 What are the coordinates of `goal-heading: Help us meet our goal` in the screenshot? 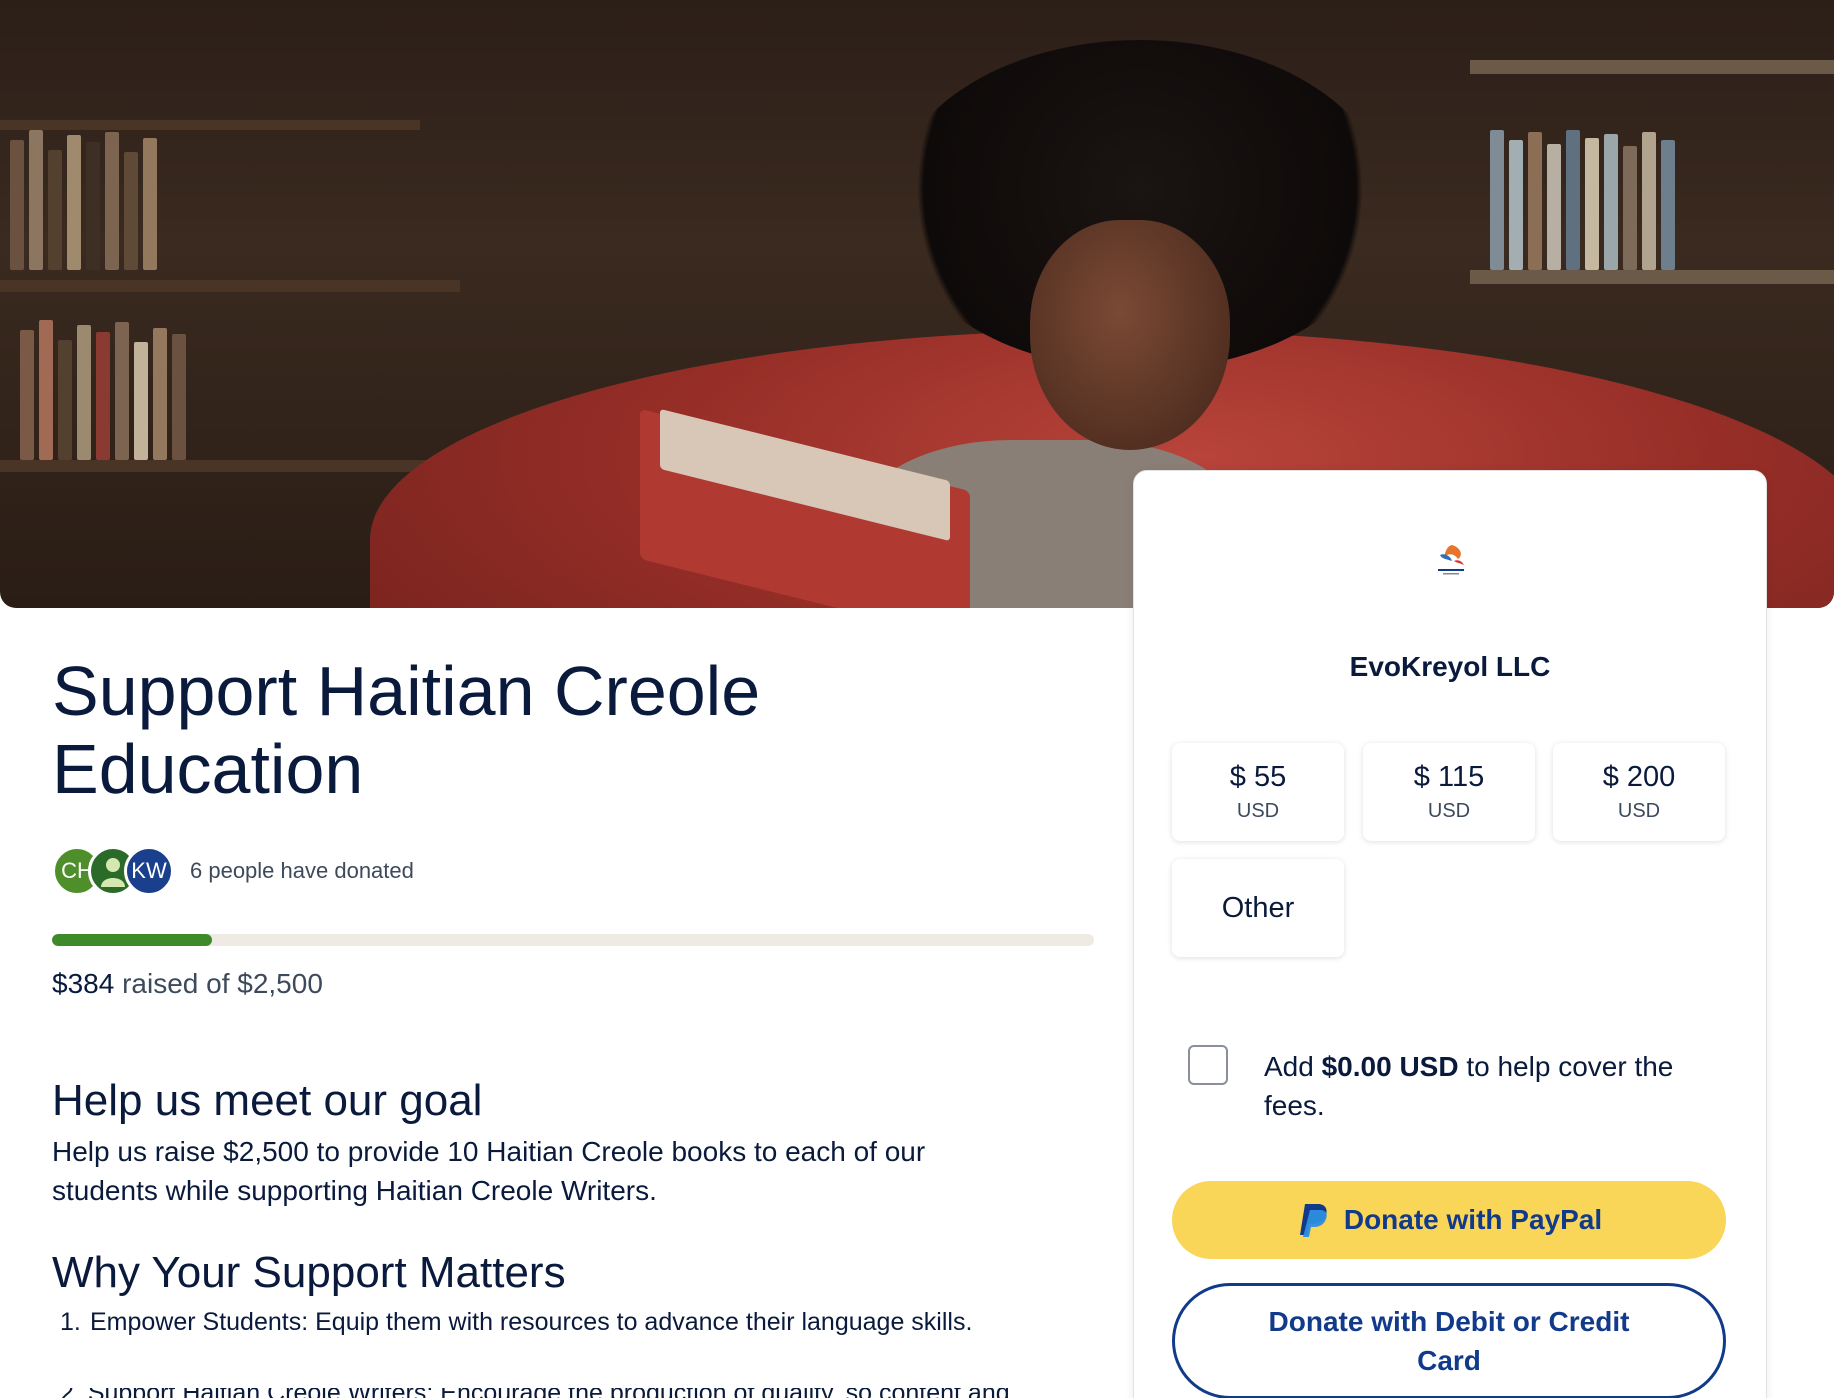 It's located at (267, 1100).